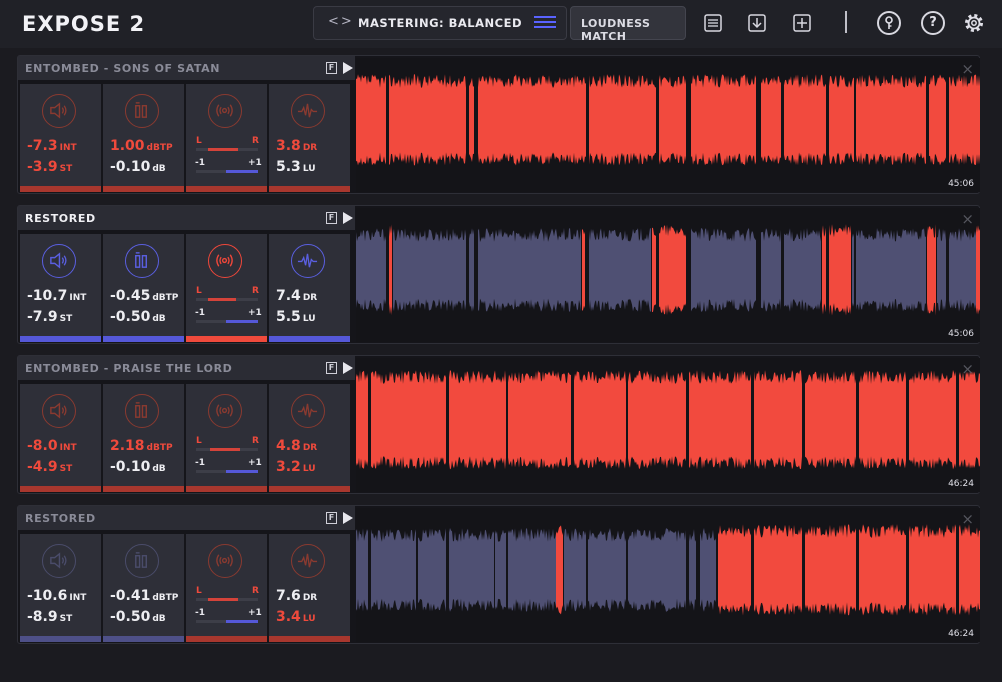 Image resolution: width=1002 pixels, height=682 pixels. Describe the element at coordinates (200, 163) in the screenshot. I see `correlation-min-label: -1` at that location.